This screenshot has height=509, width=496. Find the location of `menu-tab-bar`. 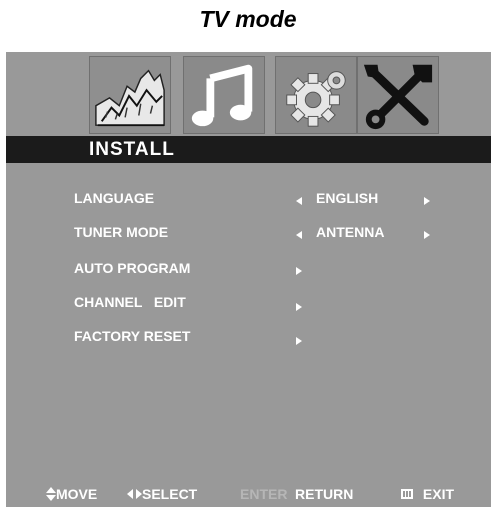

menu-tab-bar is located at coordinates (264, 95).